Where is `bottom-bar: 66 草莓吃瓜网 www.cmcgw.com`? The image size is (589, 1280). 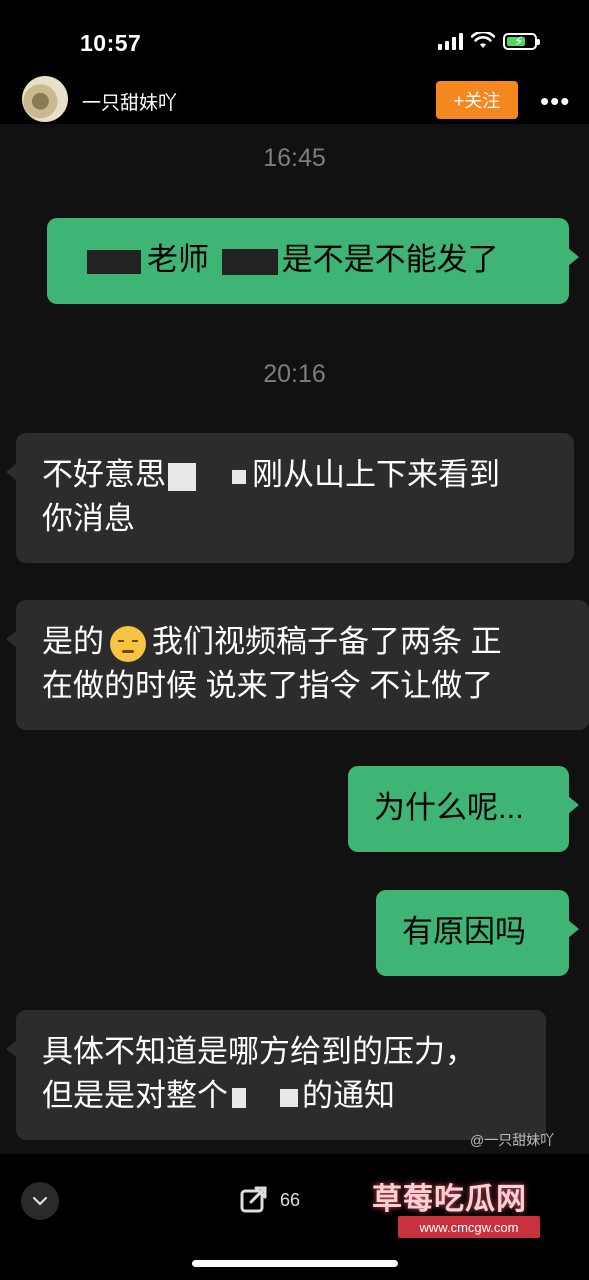 bottom-bar: 66 草莓吃瓜网 www.cmcgw.com is located at coordinates (294, 1217).